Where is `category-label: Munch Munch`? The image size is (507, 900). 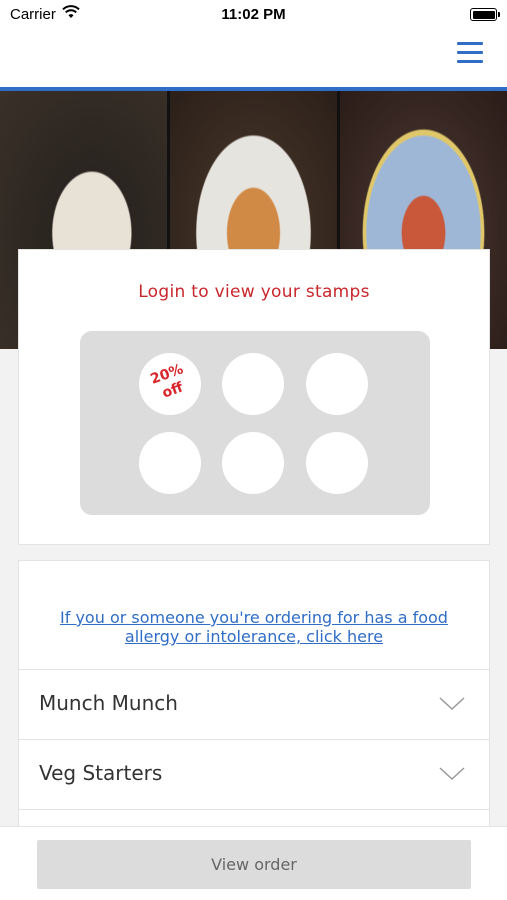
category-label: Munch Munch is located at coordinates (108, 703).